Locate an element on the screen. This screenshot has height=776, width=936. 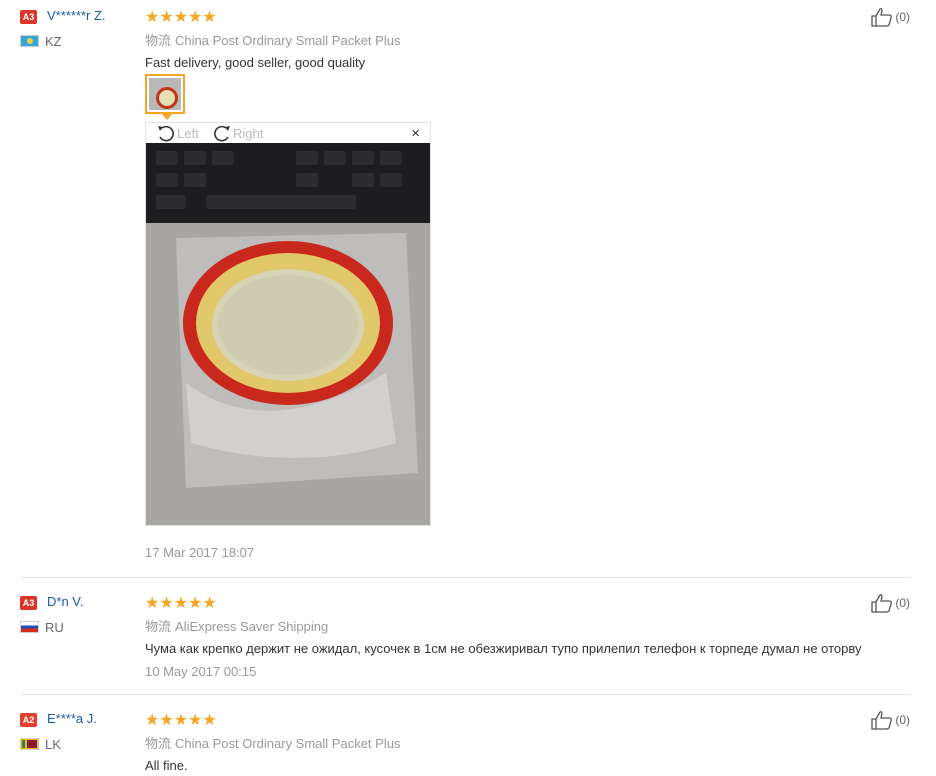
reviewer-name: D*n V. is located at coordinates (65, 601).